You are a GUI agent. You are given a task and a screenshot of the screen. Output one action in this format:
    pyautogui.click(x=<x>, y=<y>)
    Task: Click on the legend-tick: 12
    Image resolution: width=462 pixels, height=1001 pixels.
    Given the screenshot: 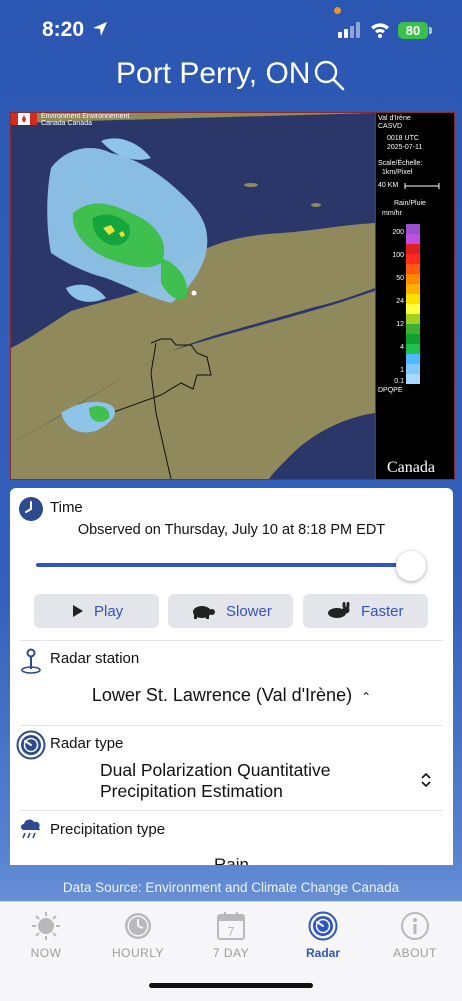 What is the action you would take?
    pyautogui.click(x=400, y=324)
    